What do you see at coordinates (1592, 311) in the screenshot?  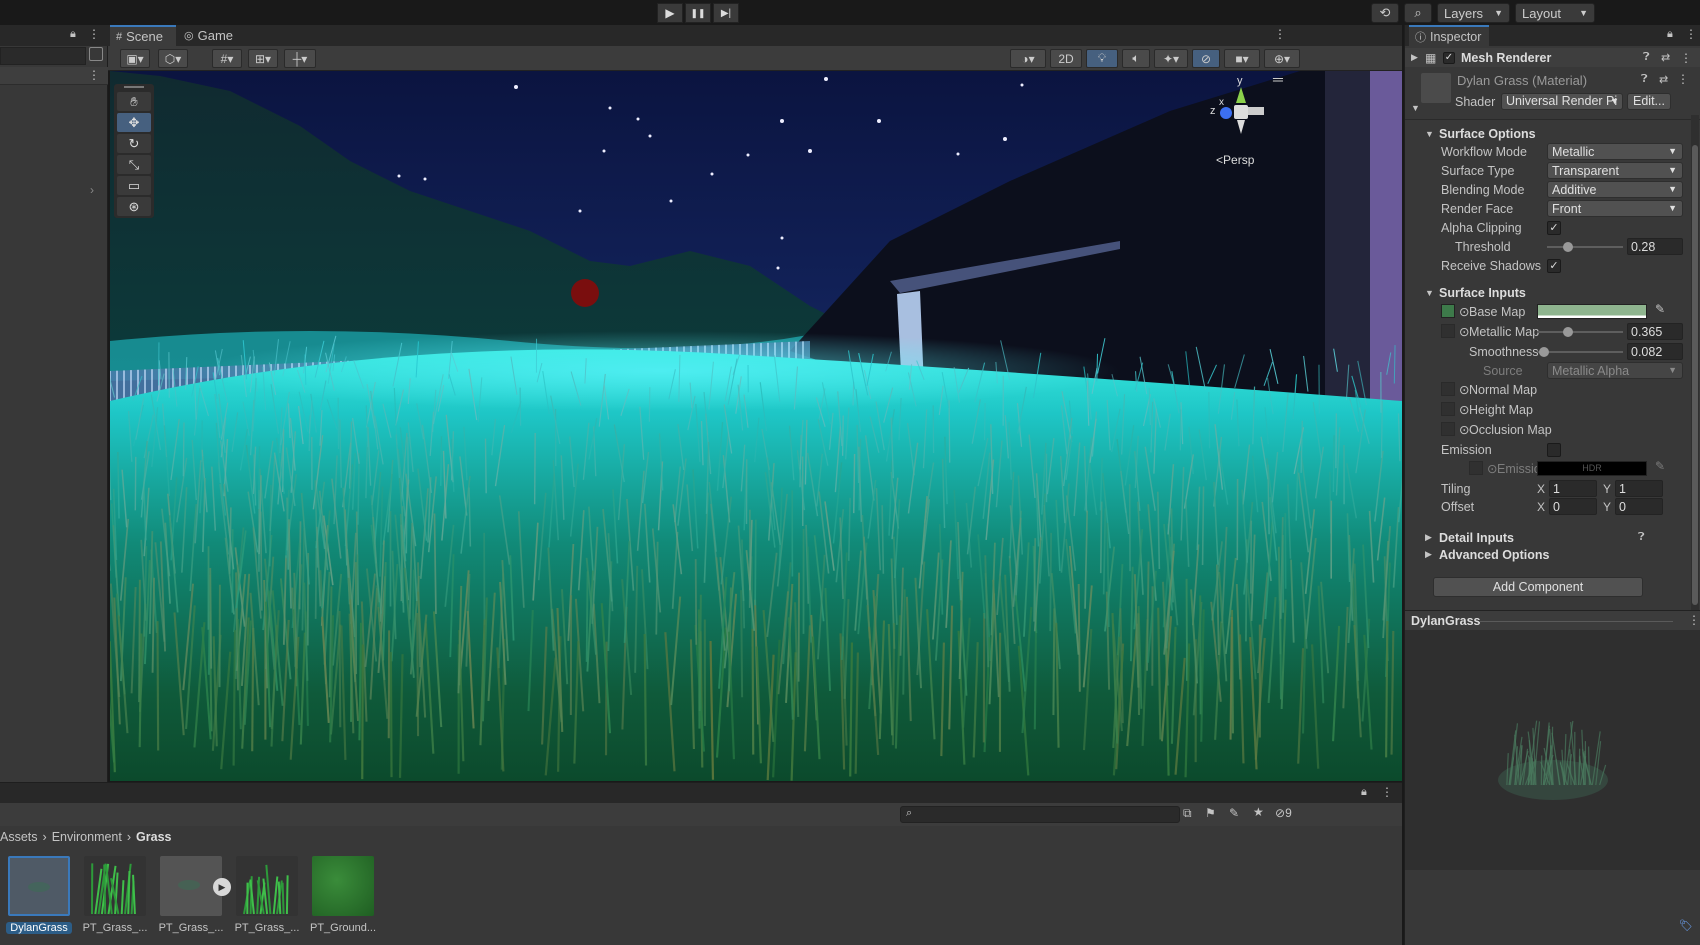 I see `base-map-color-field` at bounding box center [1592, 311].